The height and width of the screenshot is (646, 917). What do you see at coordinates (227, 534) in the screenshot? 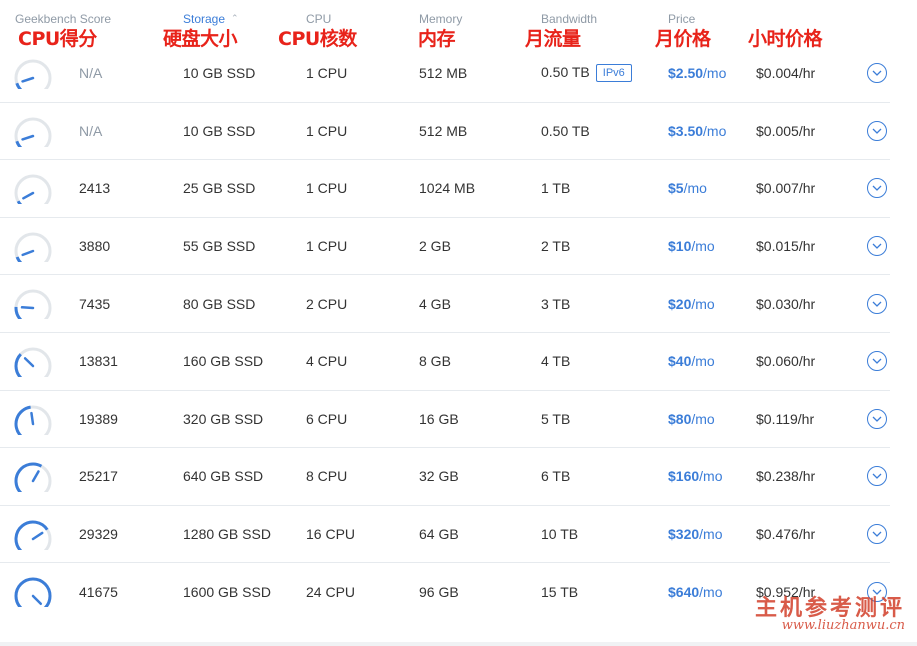
I see `storage-value: 1280 GB SSD` at bounding box center [227, 534].